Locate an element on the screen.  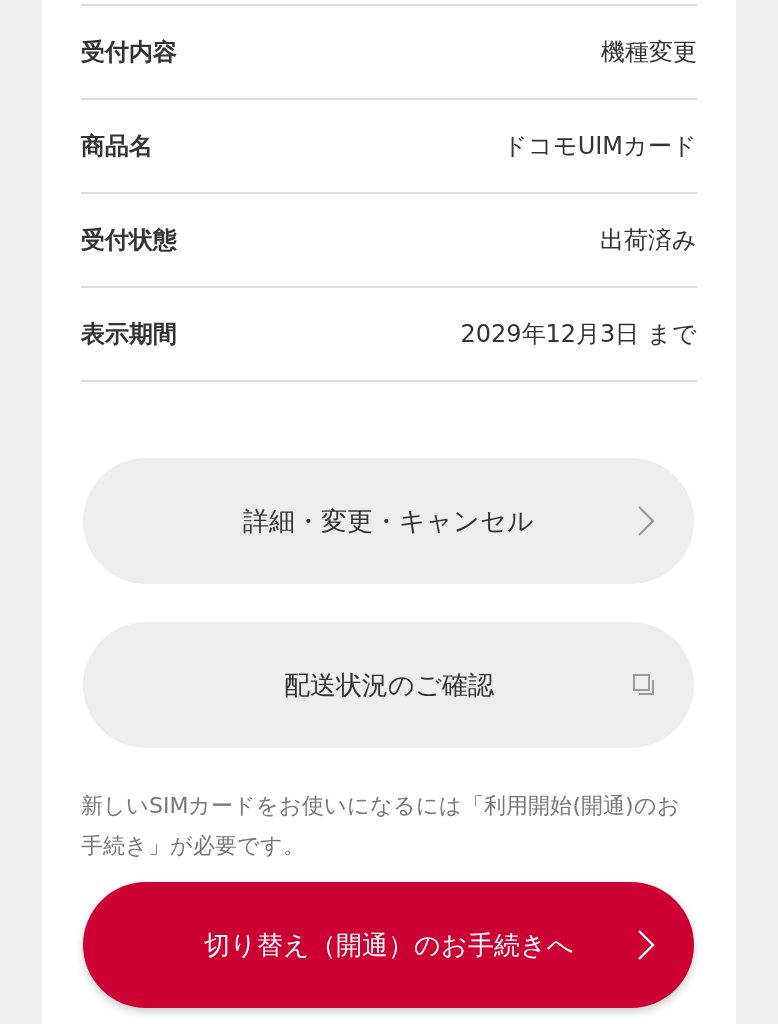
sim-activation-note: 新しいSIMカードをお使いになるには「利用開始(開通)のお手続き」が必要です。 is located at coordinates (381, 826).